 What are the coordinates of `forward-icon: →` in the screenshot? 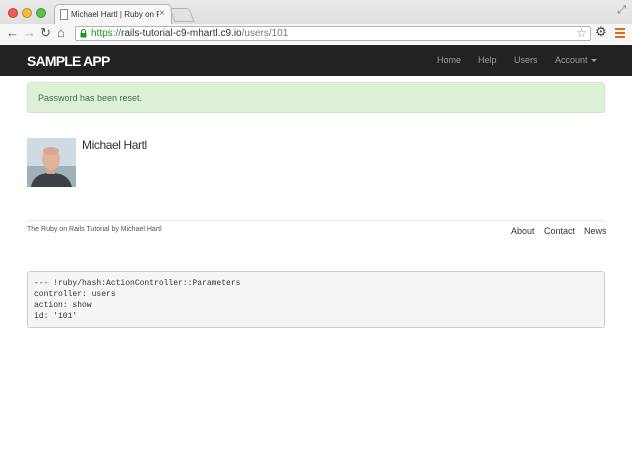 It's located at (29, 33).